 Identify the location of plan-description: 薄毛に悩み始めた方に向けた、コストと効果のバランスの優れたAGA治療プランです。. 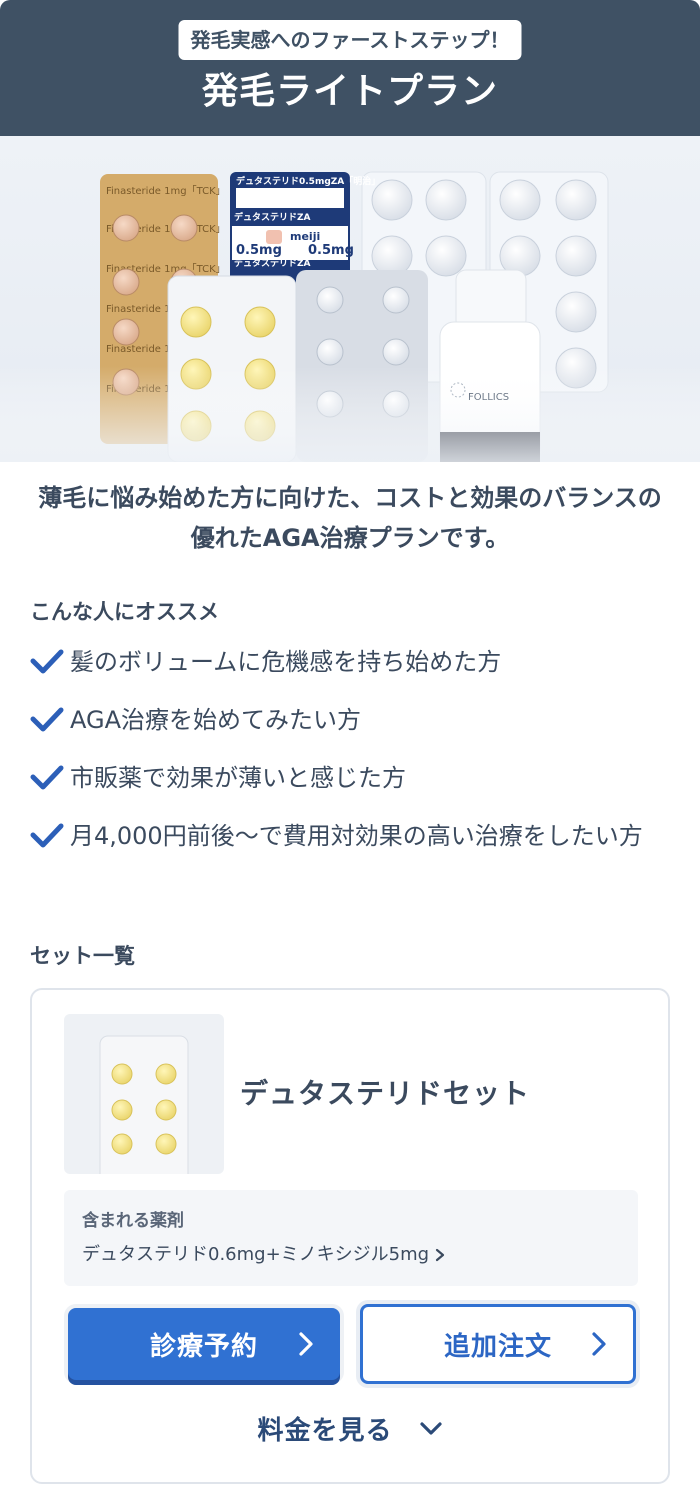
(350, 518).